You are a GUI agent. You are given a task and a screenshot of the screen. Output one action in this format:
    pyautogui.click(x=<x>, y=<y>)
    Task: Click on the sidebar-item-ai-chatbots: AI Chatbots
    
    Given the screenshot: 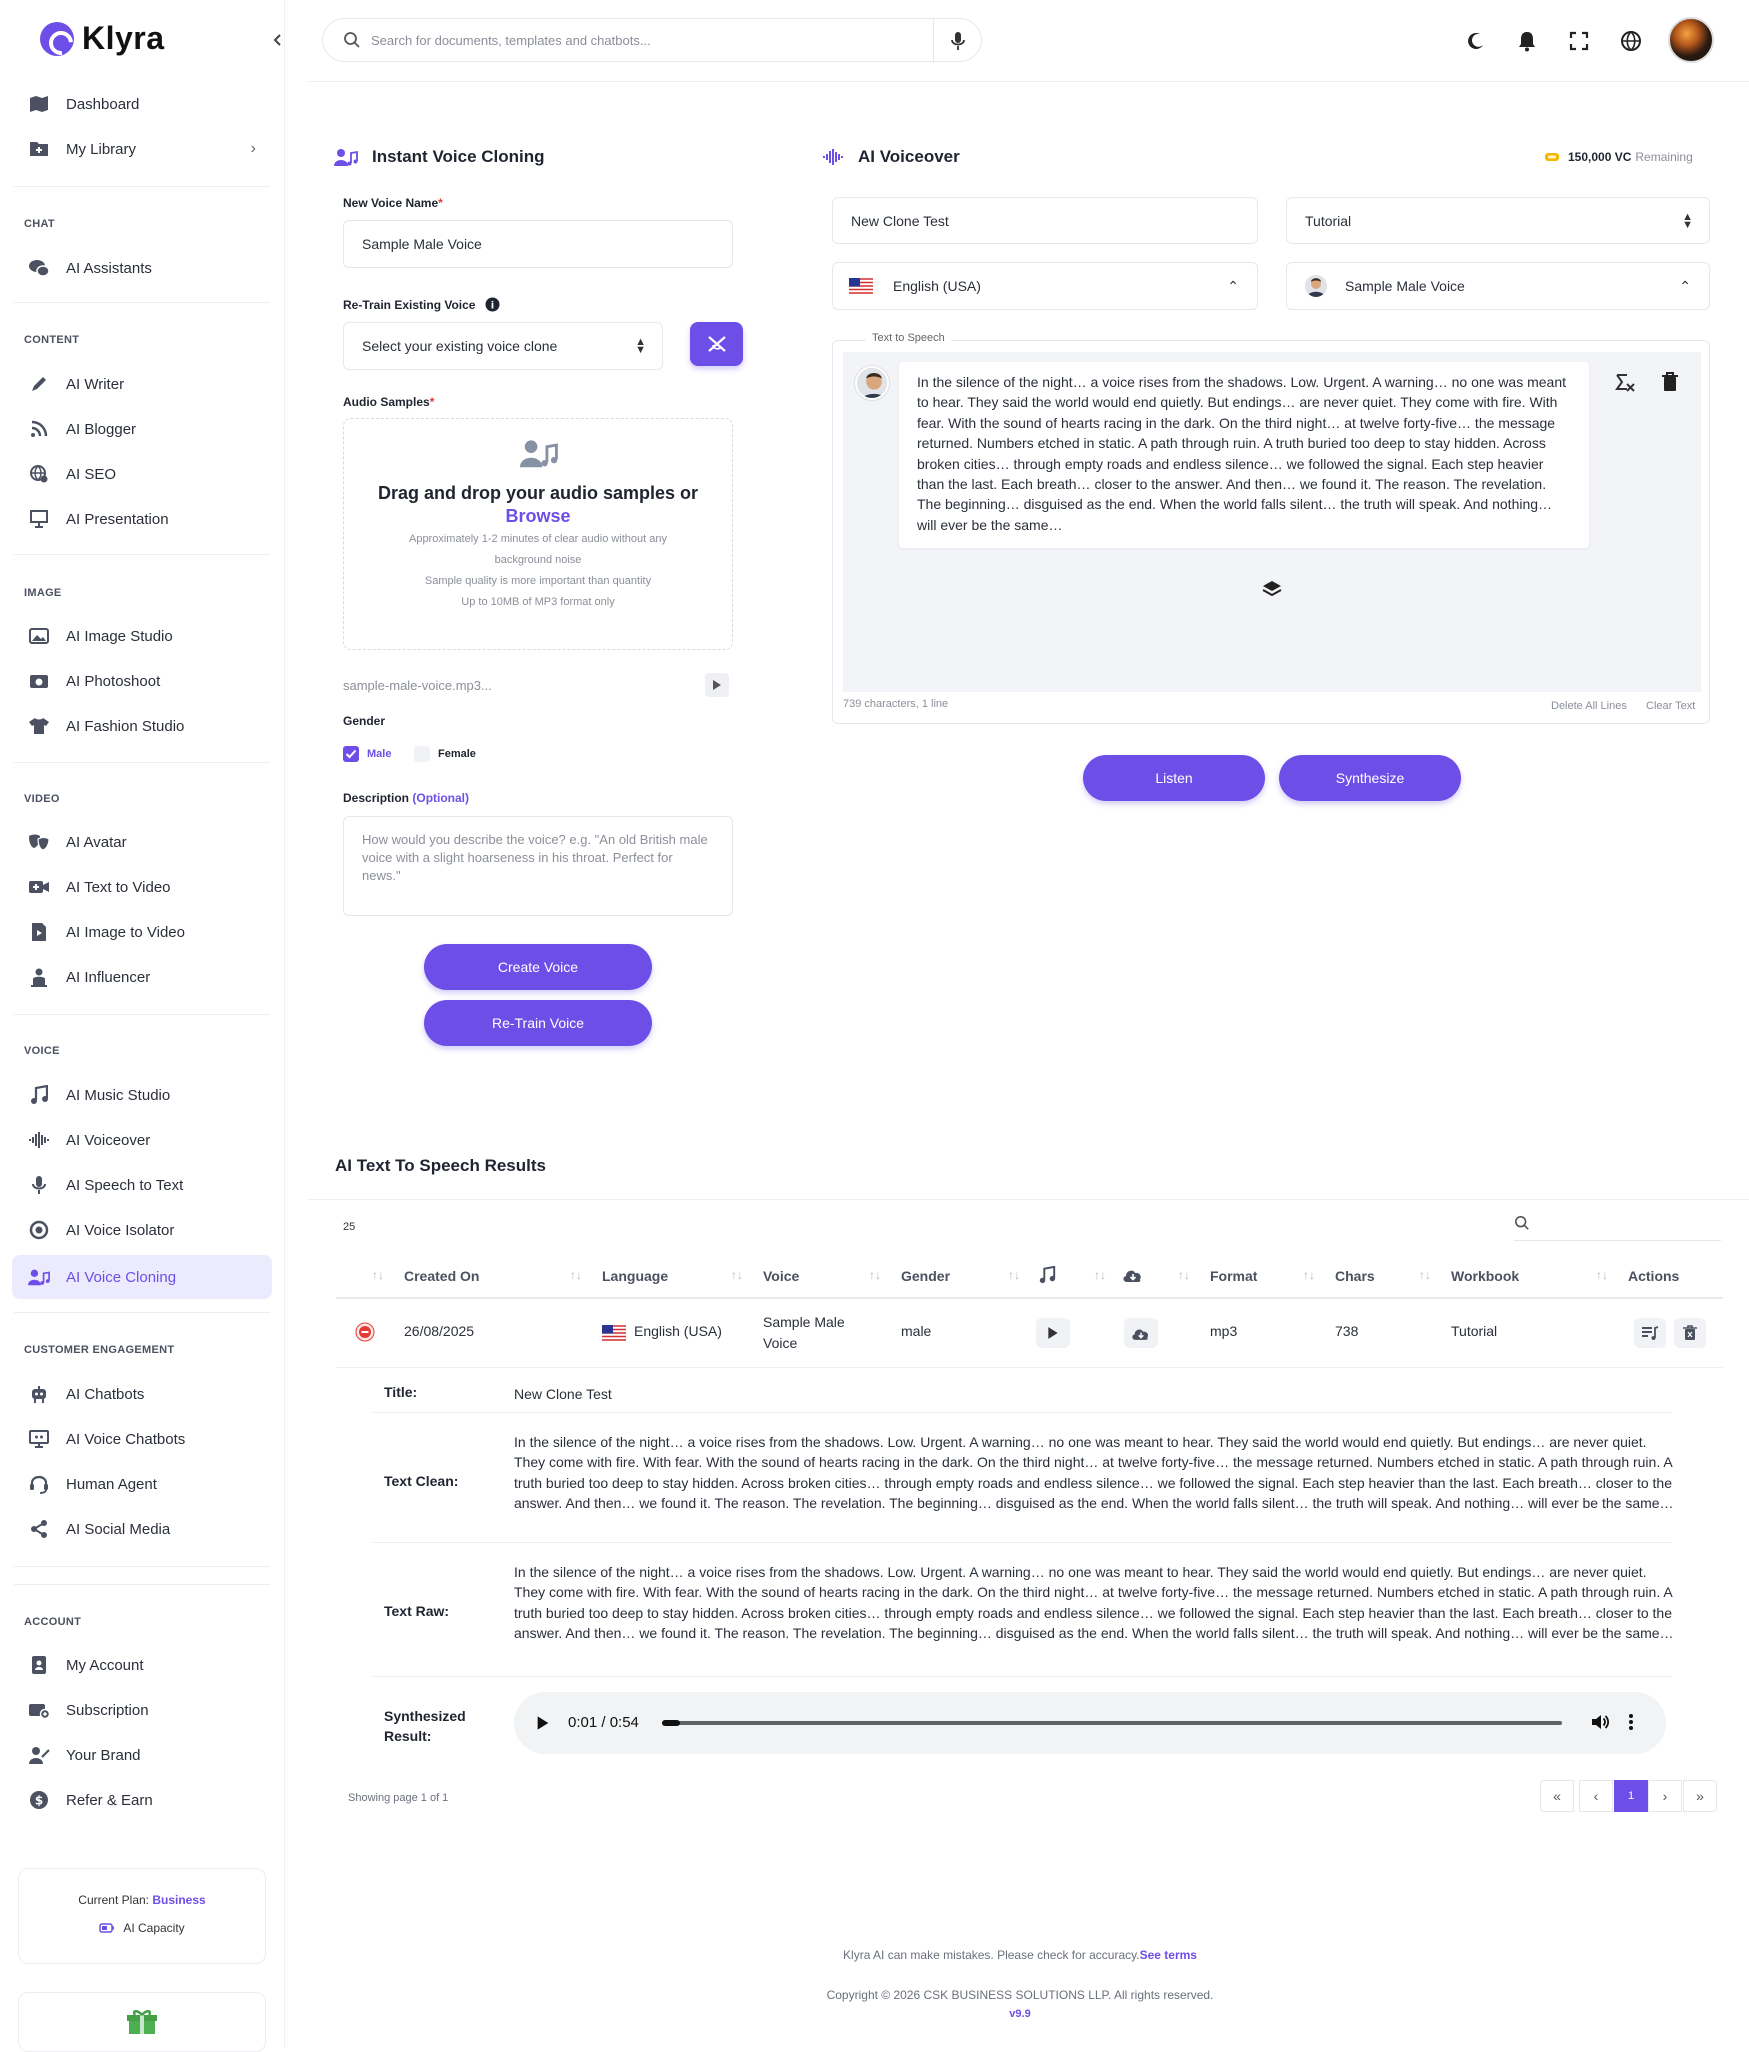 What is the action you would take?
    pyautogui.click(x=142, y=1394)
    